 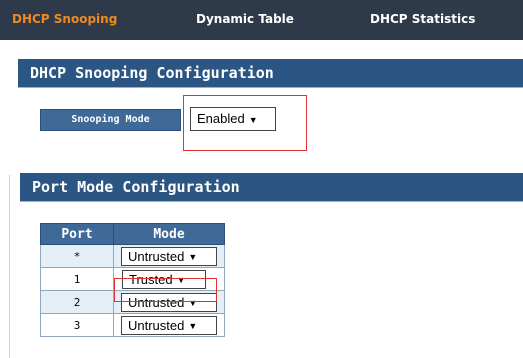 I want to click on port-column-header: Port, so click(x=77, y=234).